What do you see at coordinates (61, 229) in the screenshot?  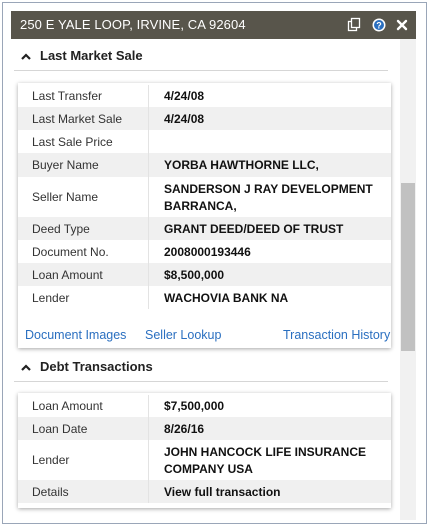 I see `row-label: Deed Type` at bounding box center [61, 229].